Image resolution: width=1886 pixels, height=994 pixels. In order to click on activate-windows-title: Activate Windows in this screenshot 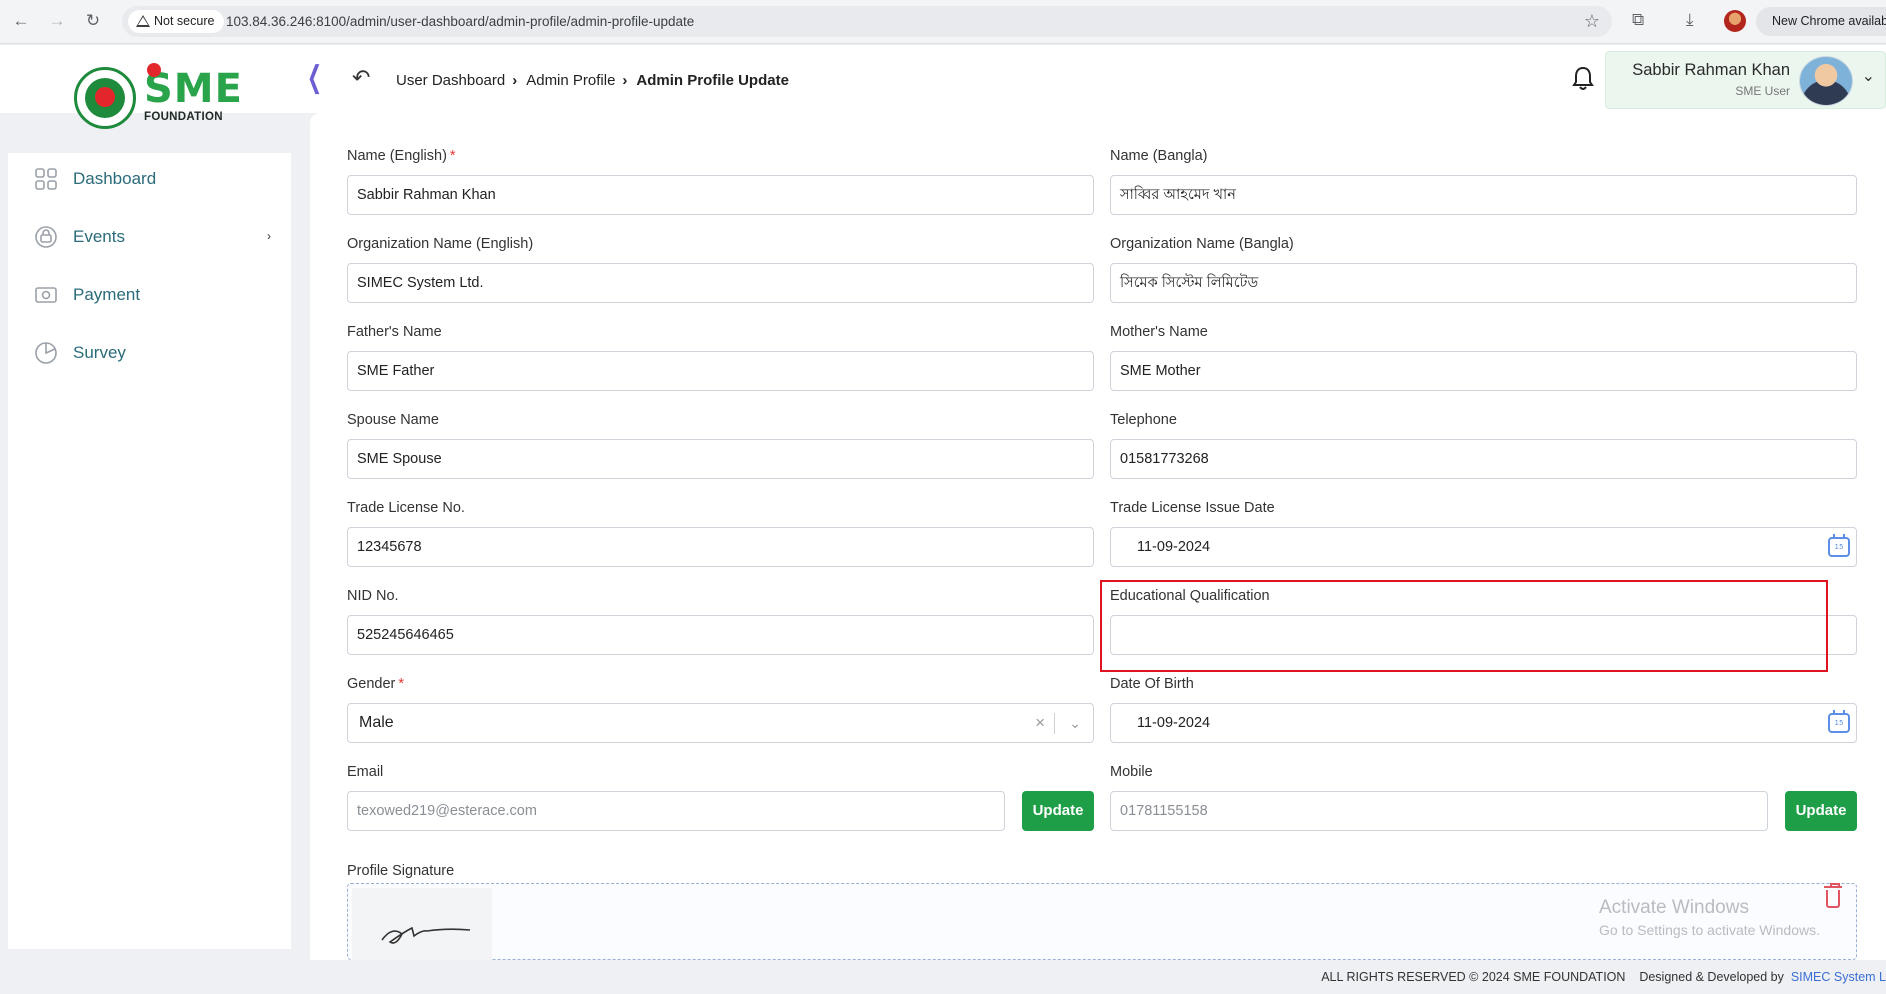, I will do `click(1674, 907)`.